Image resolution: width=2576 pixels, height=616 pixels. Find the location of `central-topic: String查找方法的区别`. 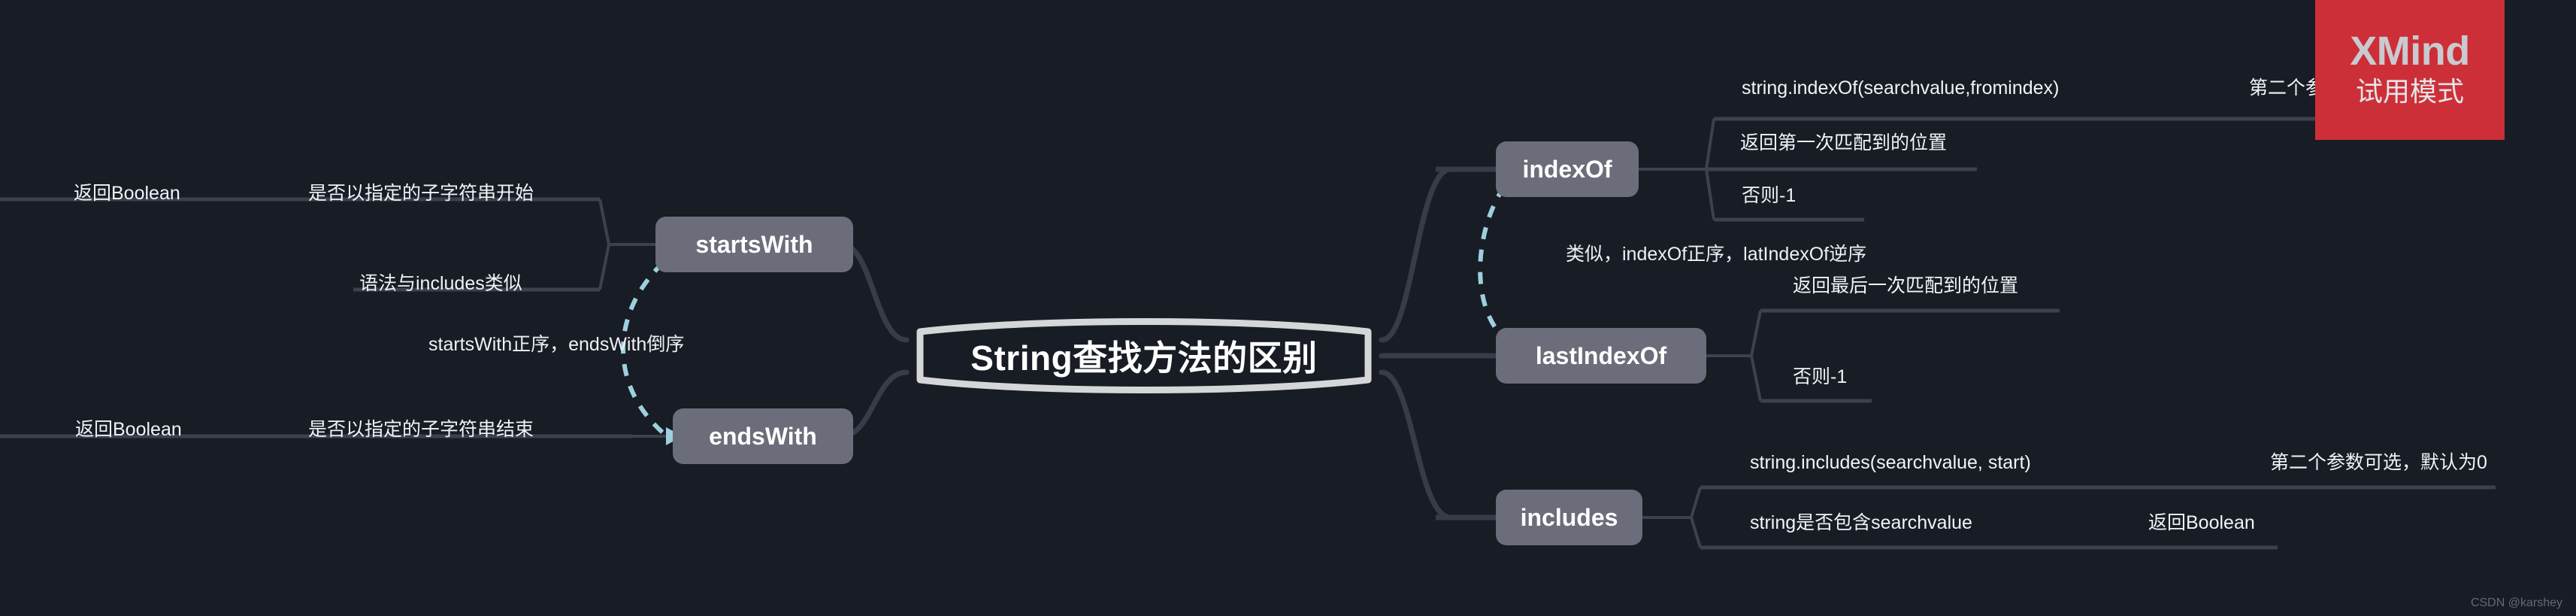

central-topic: String查找方法的区别 is located at coordinates (1144, 356).